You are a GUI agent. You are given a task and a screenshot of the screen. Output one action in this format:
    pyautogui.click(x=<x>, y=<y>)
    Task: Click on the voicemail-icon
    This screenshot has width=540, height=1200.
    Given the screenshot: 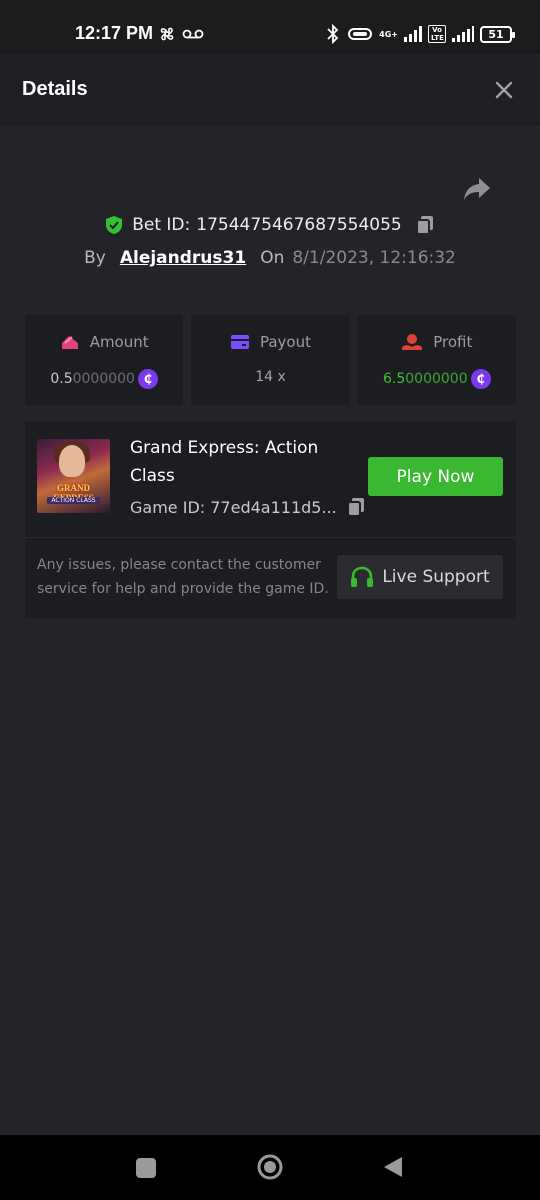 What is the action you would take?
    pyautogui.click(x=193, y=34)
    